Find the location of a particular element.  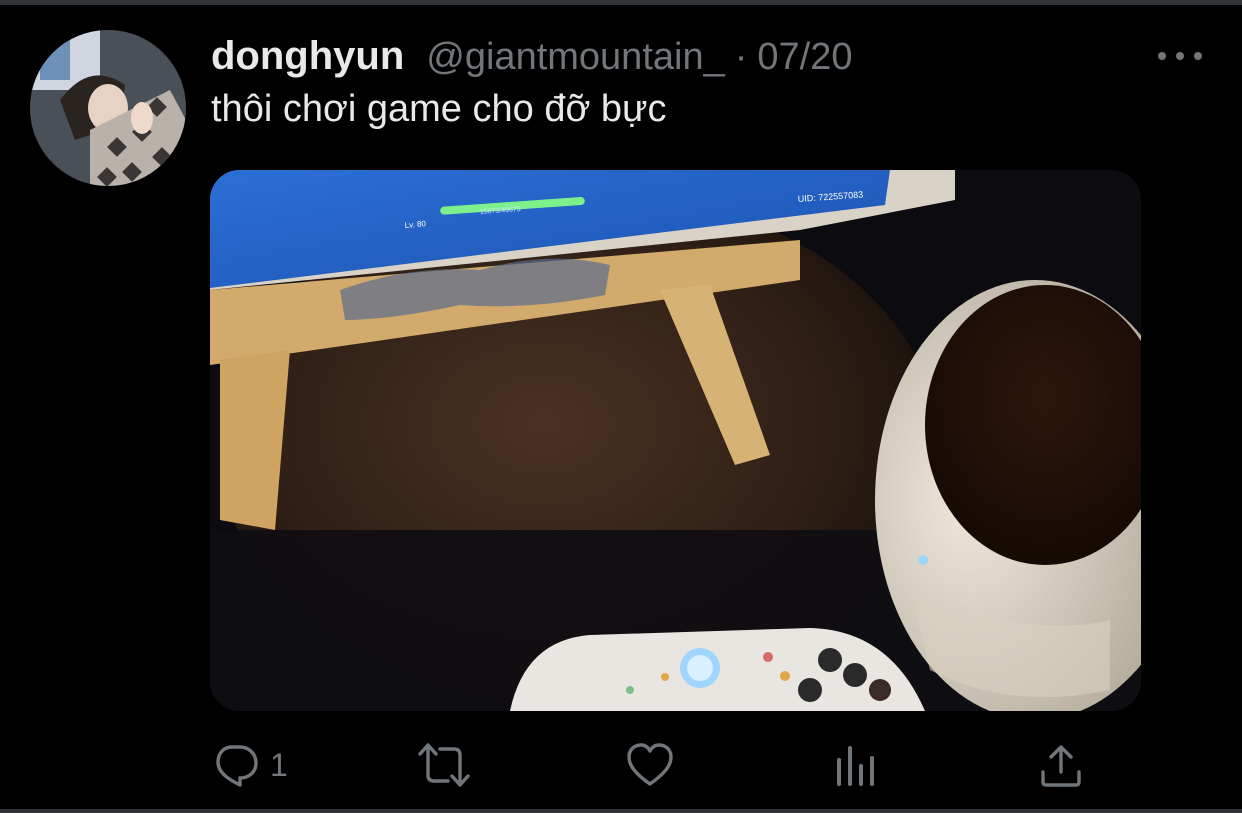

more-options-icon is located at coordinates (1180, 56).